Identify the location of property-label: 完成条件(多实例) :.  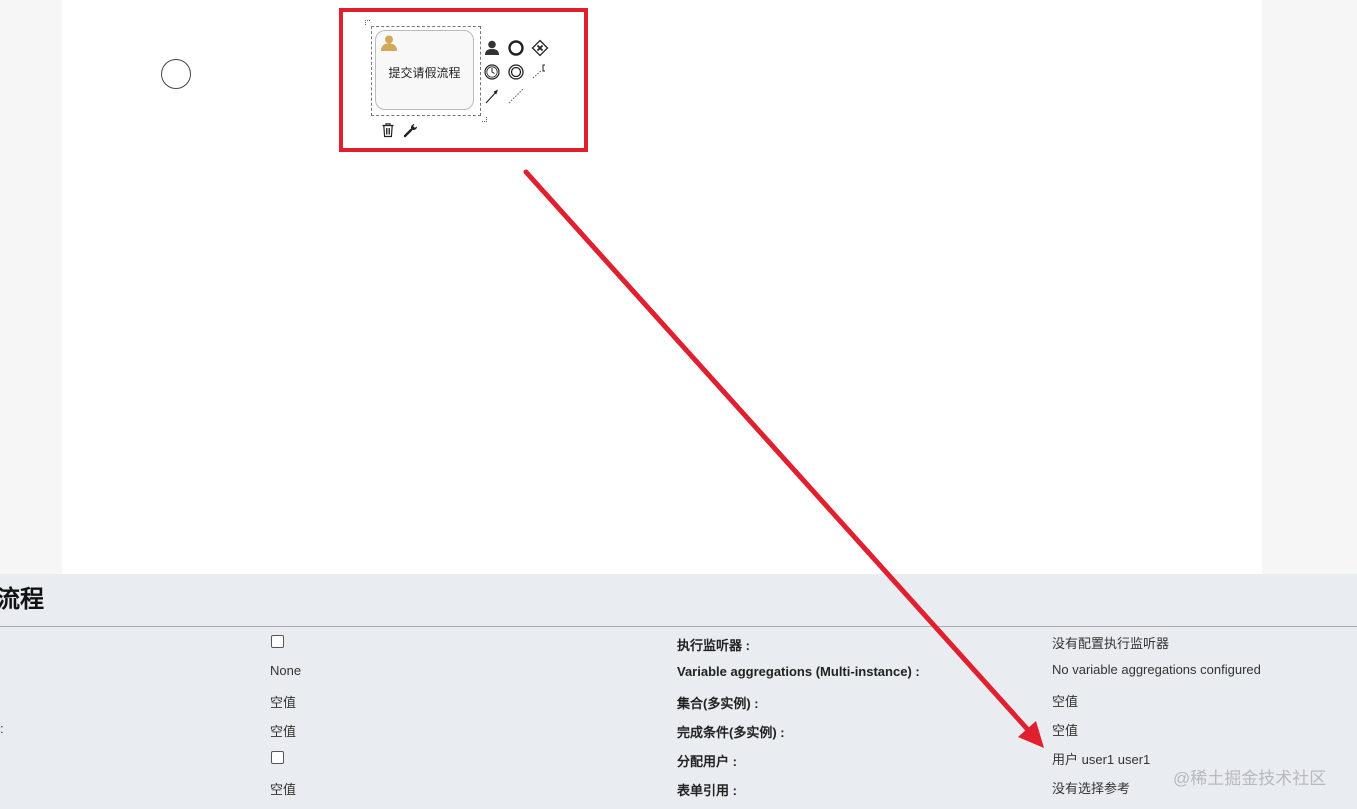
(731, 732).